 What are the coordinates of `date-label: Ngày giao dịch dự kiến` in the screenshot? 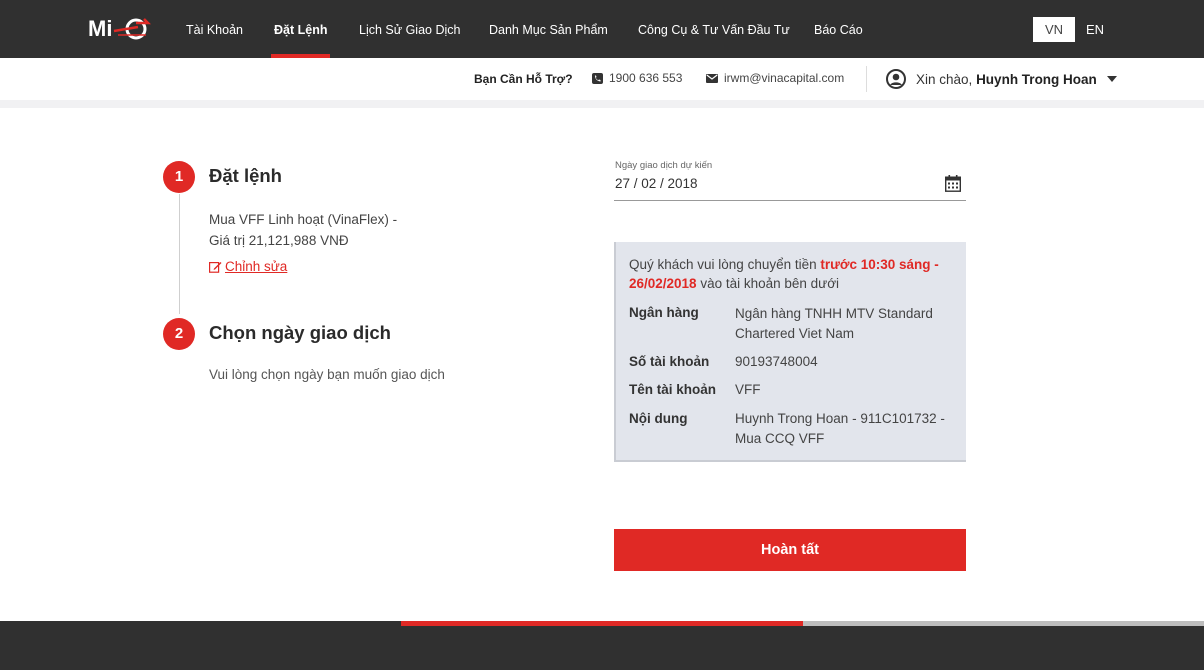 It's located at (664, 165).